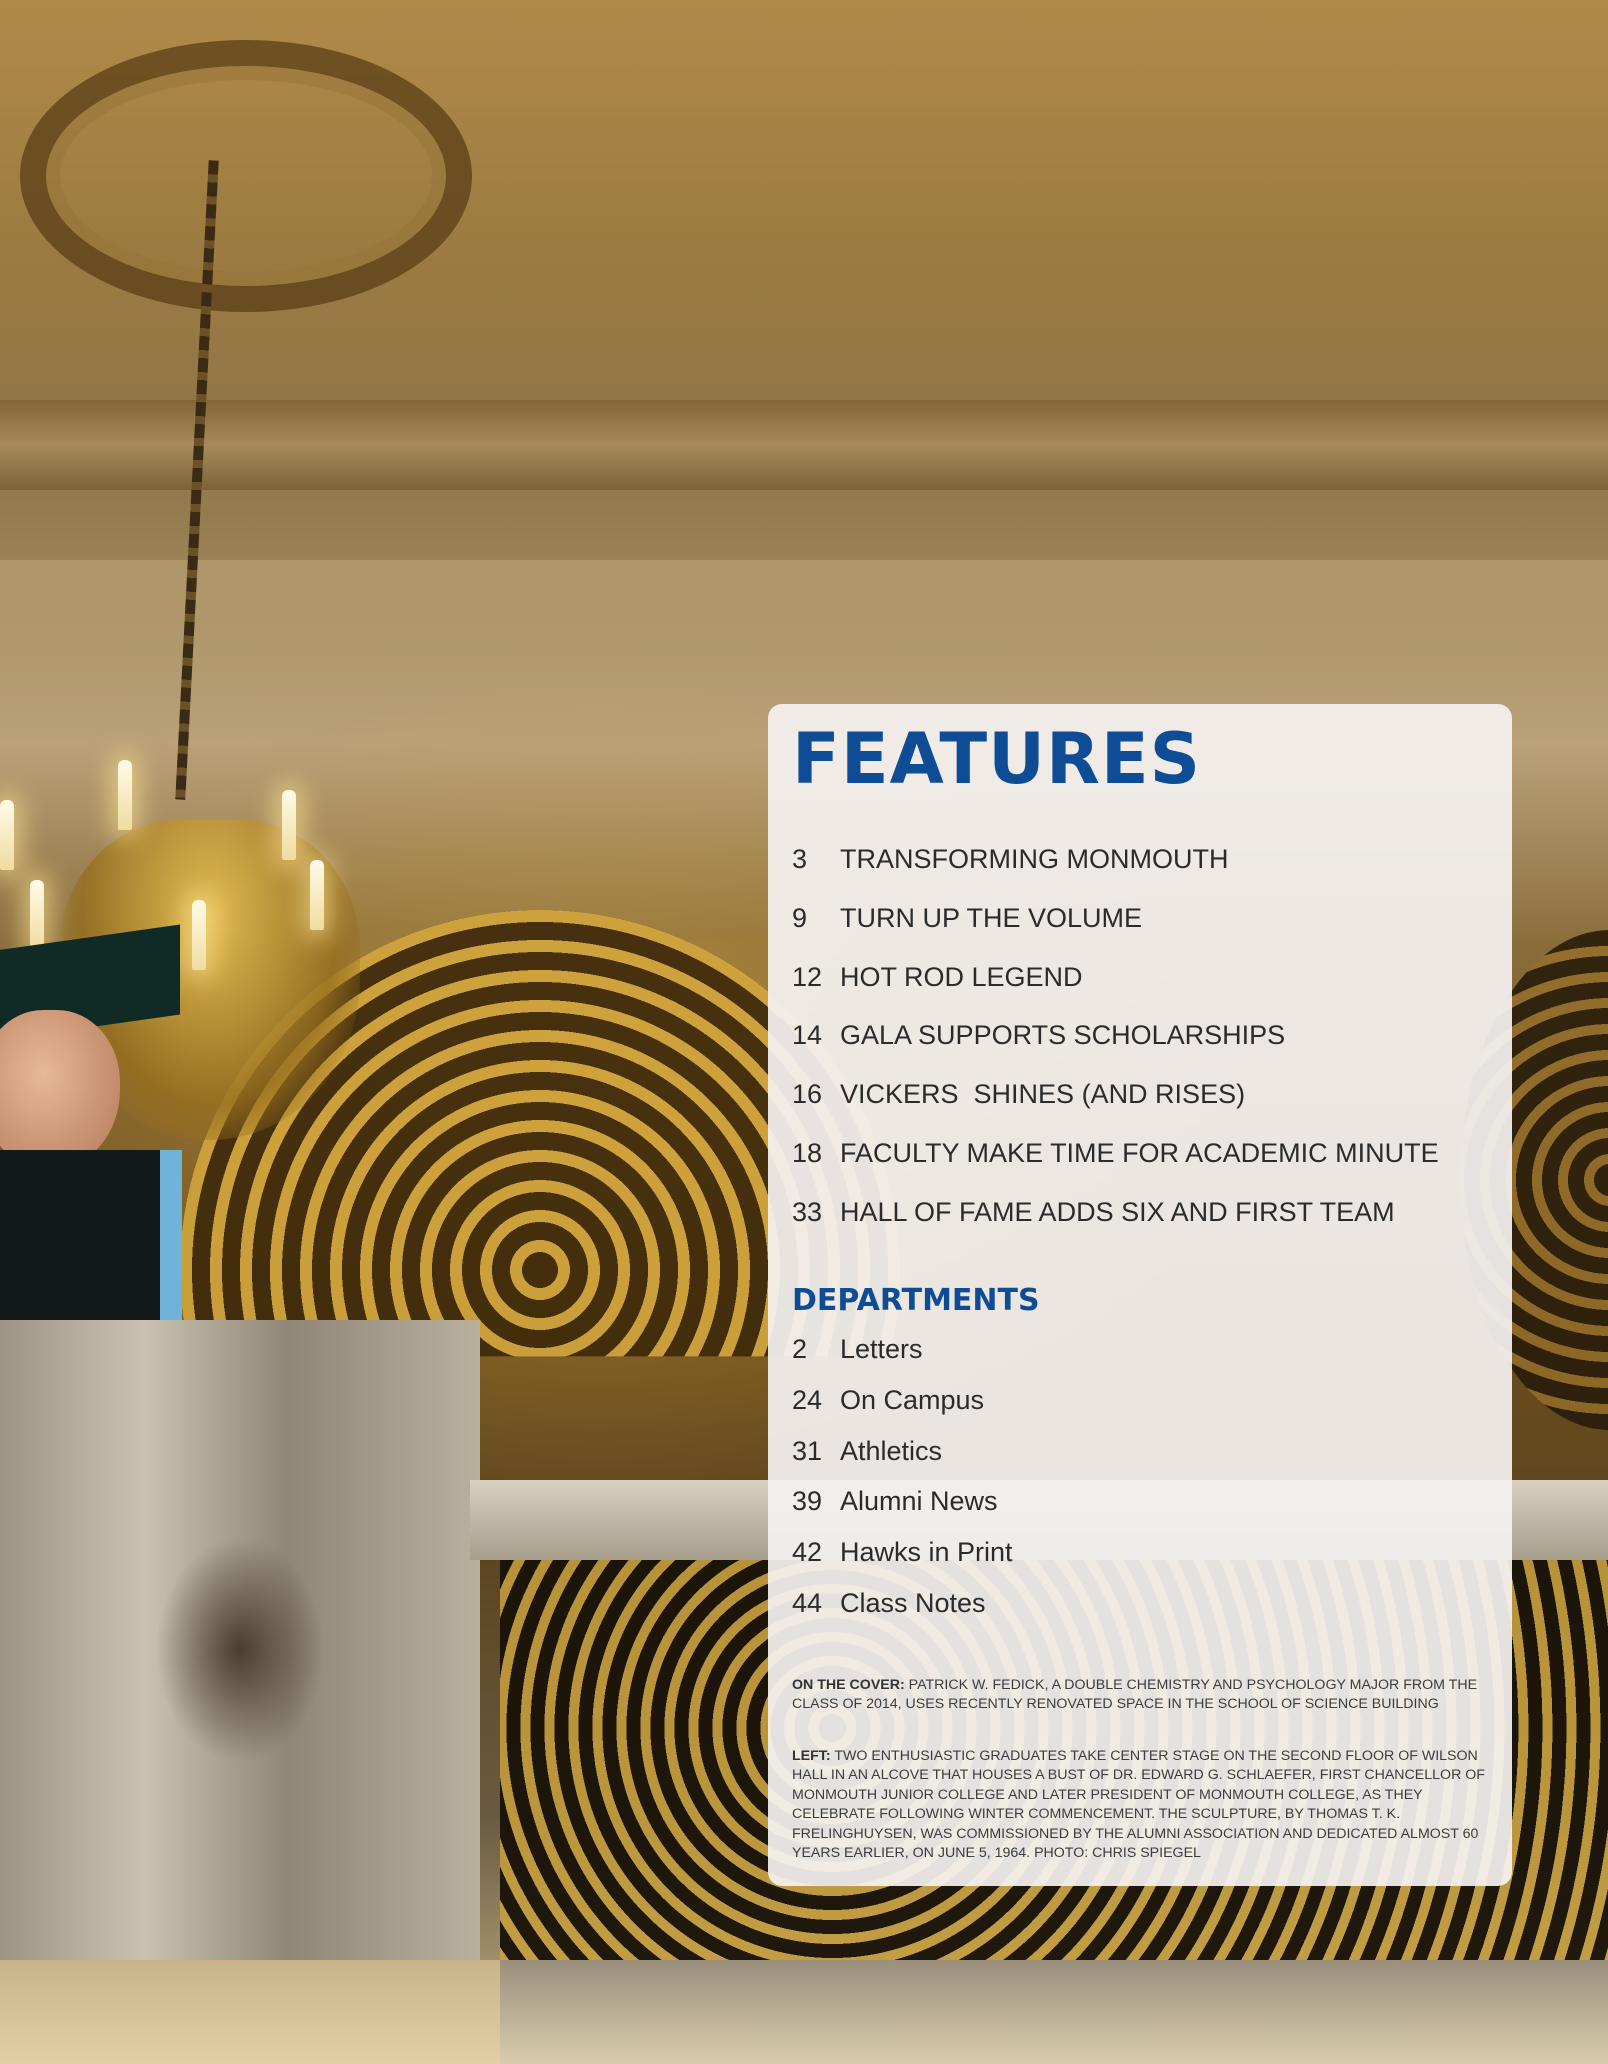 The height and width of the screenshot is (2064, 1608). What do you see at coordinates (1142, 1511) in the screenshot?
I see `department-item: 39 Alumni News` at bounding box center [1142, 1511].